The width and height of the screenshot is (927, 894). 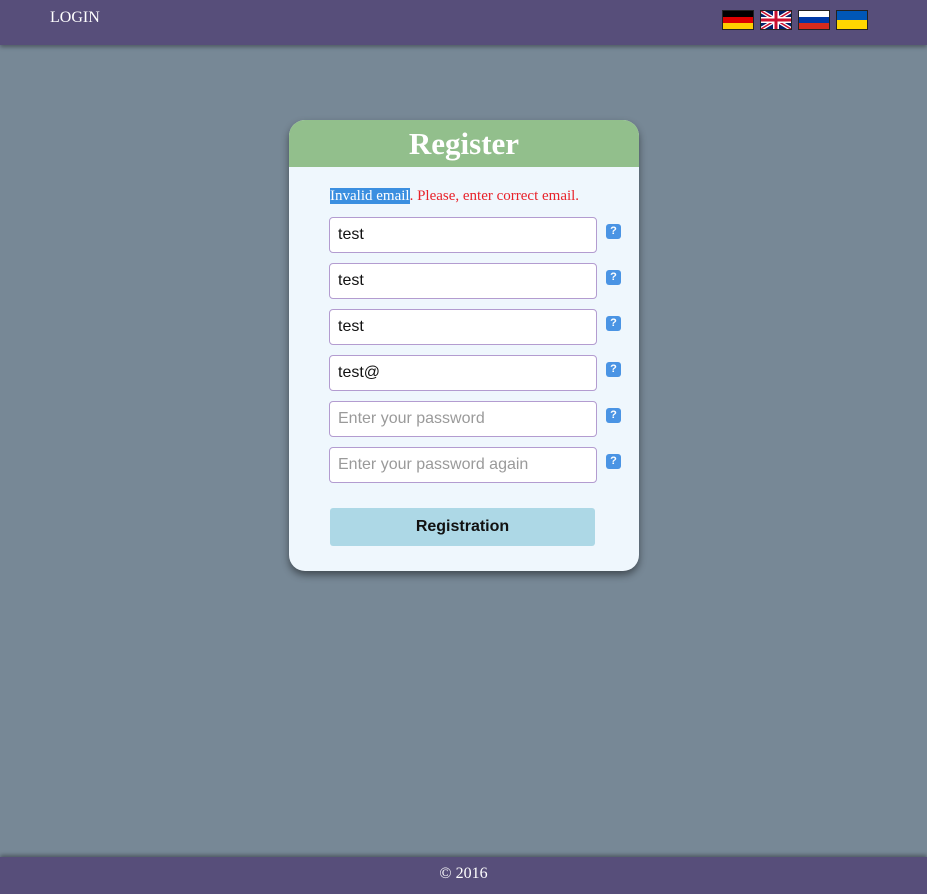 What do you see at coordinates (613, 231) in the screenshot?
I see `first-name-help-icon: ?` at bounding box center [613, 231].